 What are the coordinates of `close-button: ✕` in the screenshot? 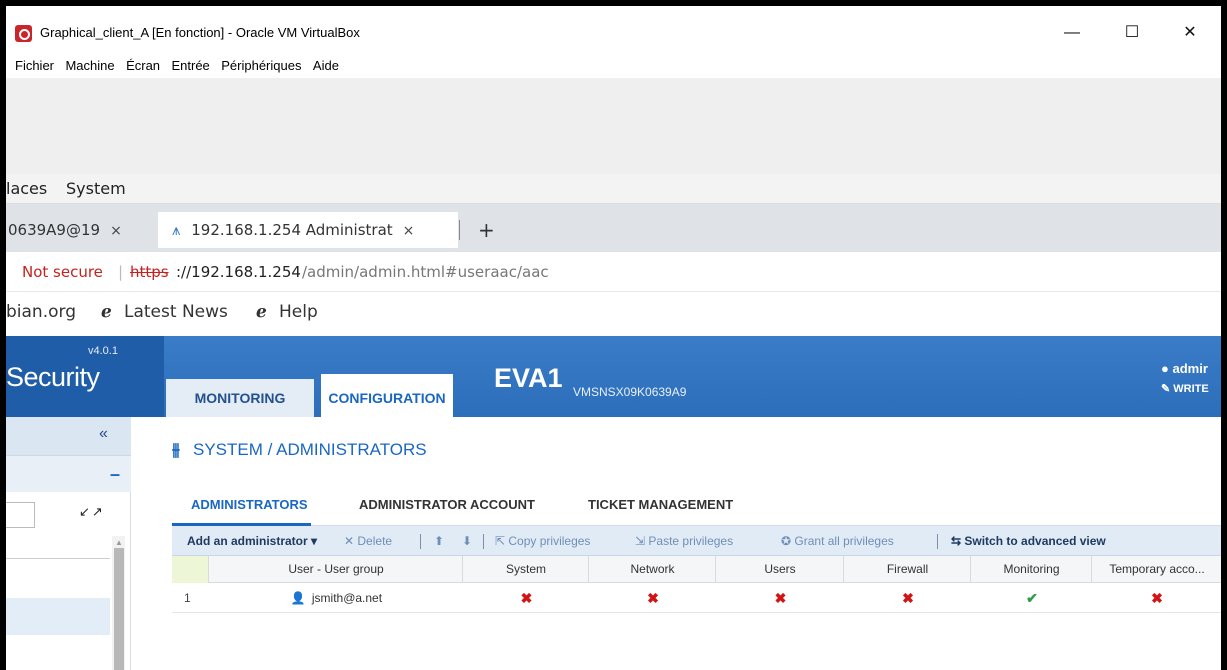 It's located at (1190, 33).